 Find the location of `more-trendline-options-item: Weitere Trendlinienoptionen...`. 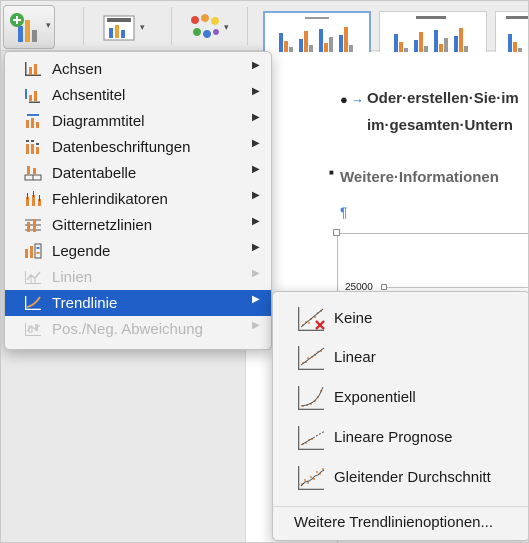

more-trendline-options-item: Weitere Trendlinienoptionen... is located at coordinates (393, 522).